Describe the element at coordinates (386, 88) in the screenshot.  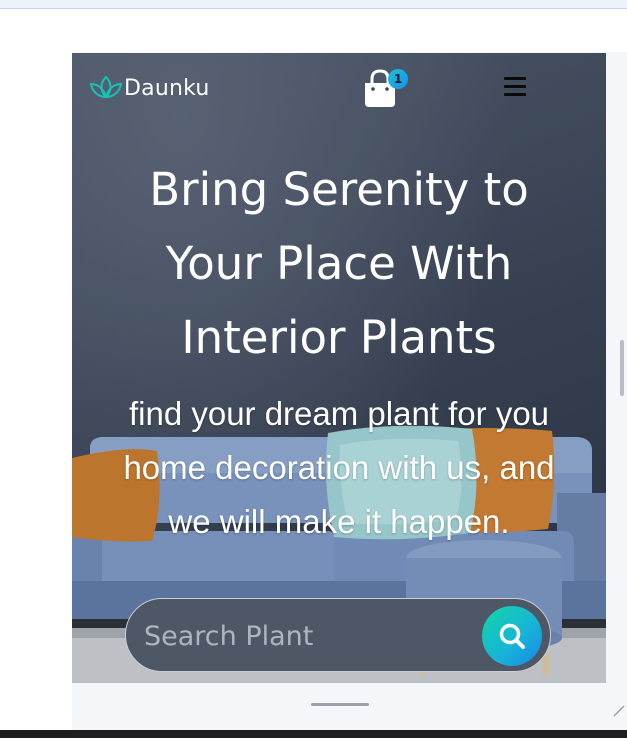
I see `cart-button: 1` at that location.